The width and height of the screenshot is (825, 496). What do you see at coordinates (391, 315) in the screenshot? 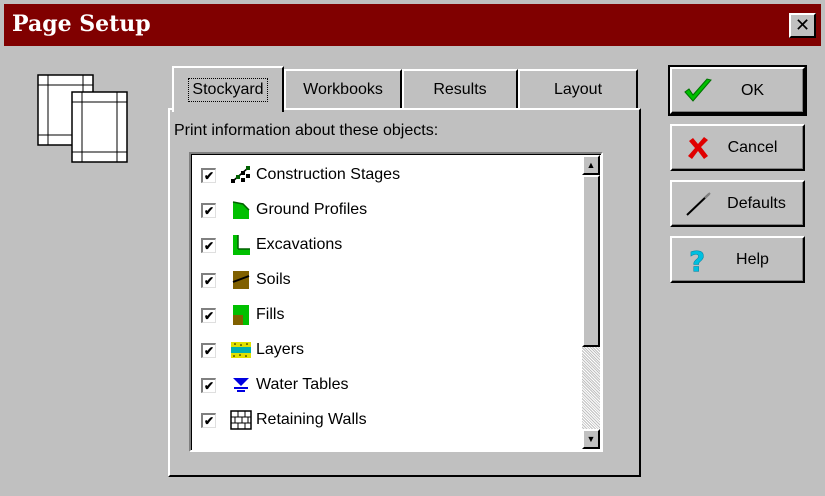
I see `list-item: ✔ Fills` at bounding box center [391, 315].